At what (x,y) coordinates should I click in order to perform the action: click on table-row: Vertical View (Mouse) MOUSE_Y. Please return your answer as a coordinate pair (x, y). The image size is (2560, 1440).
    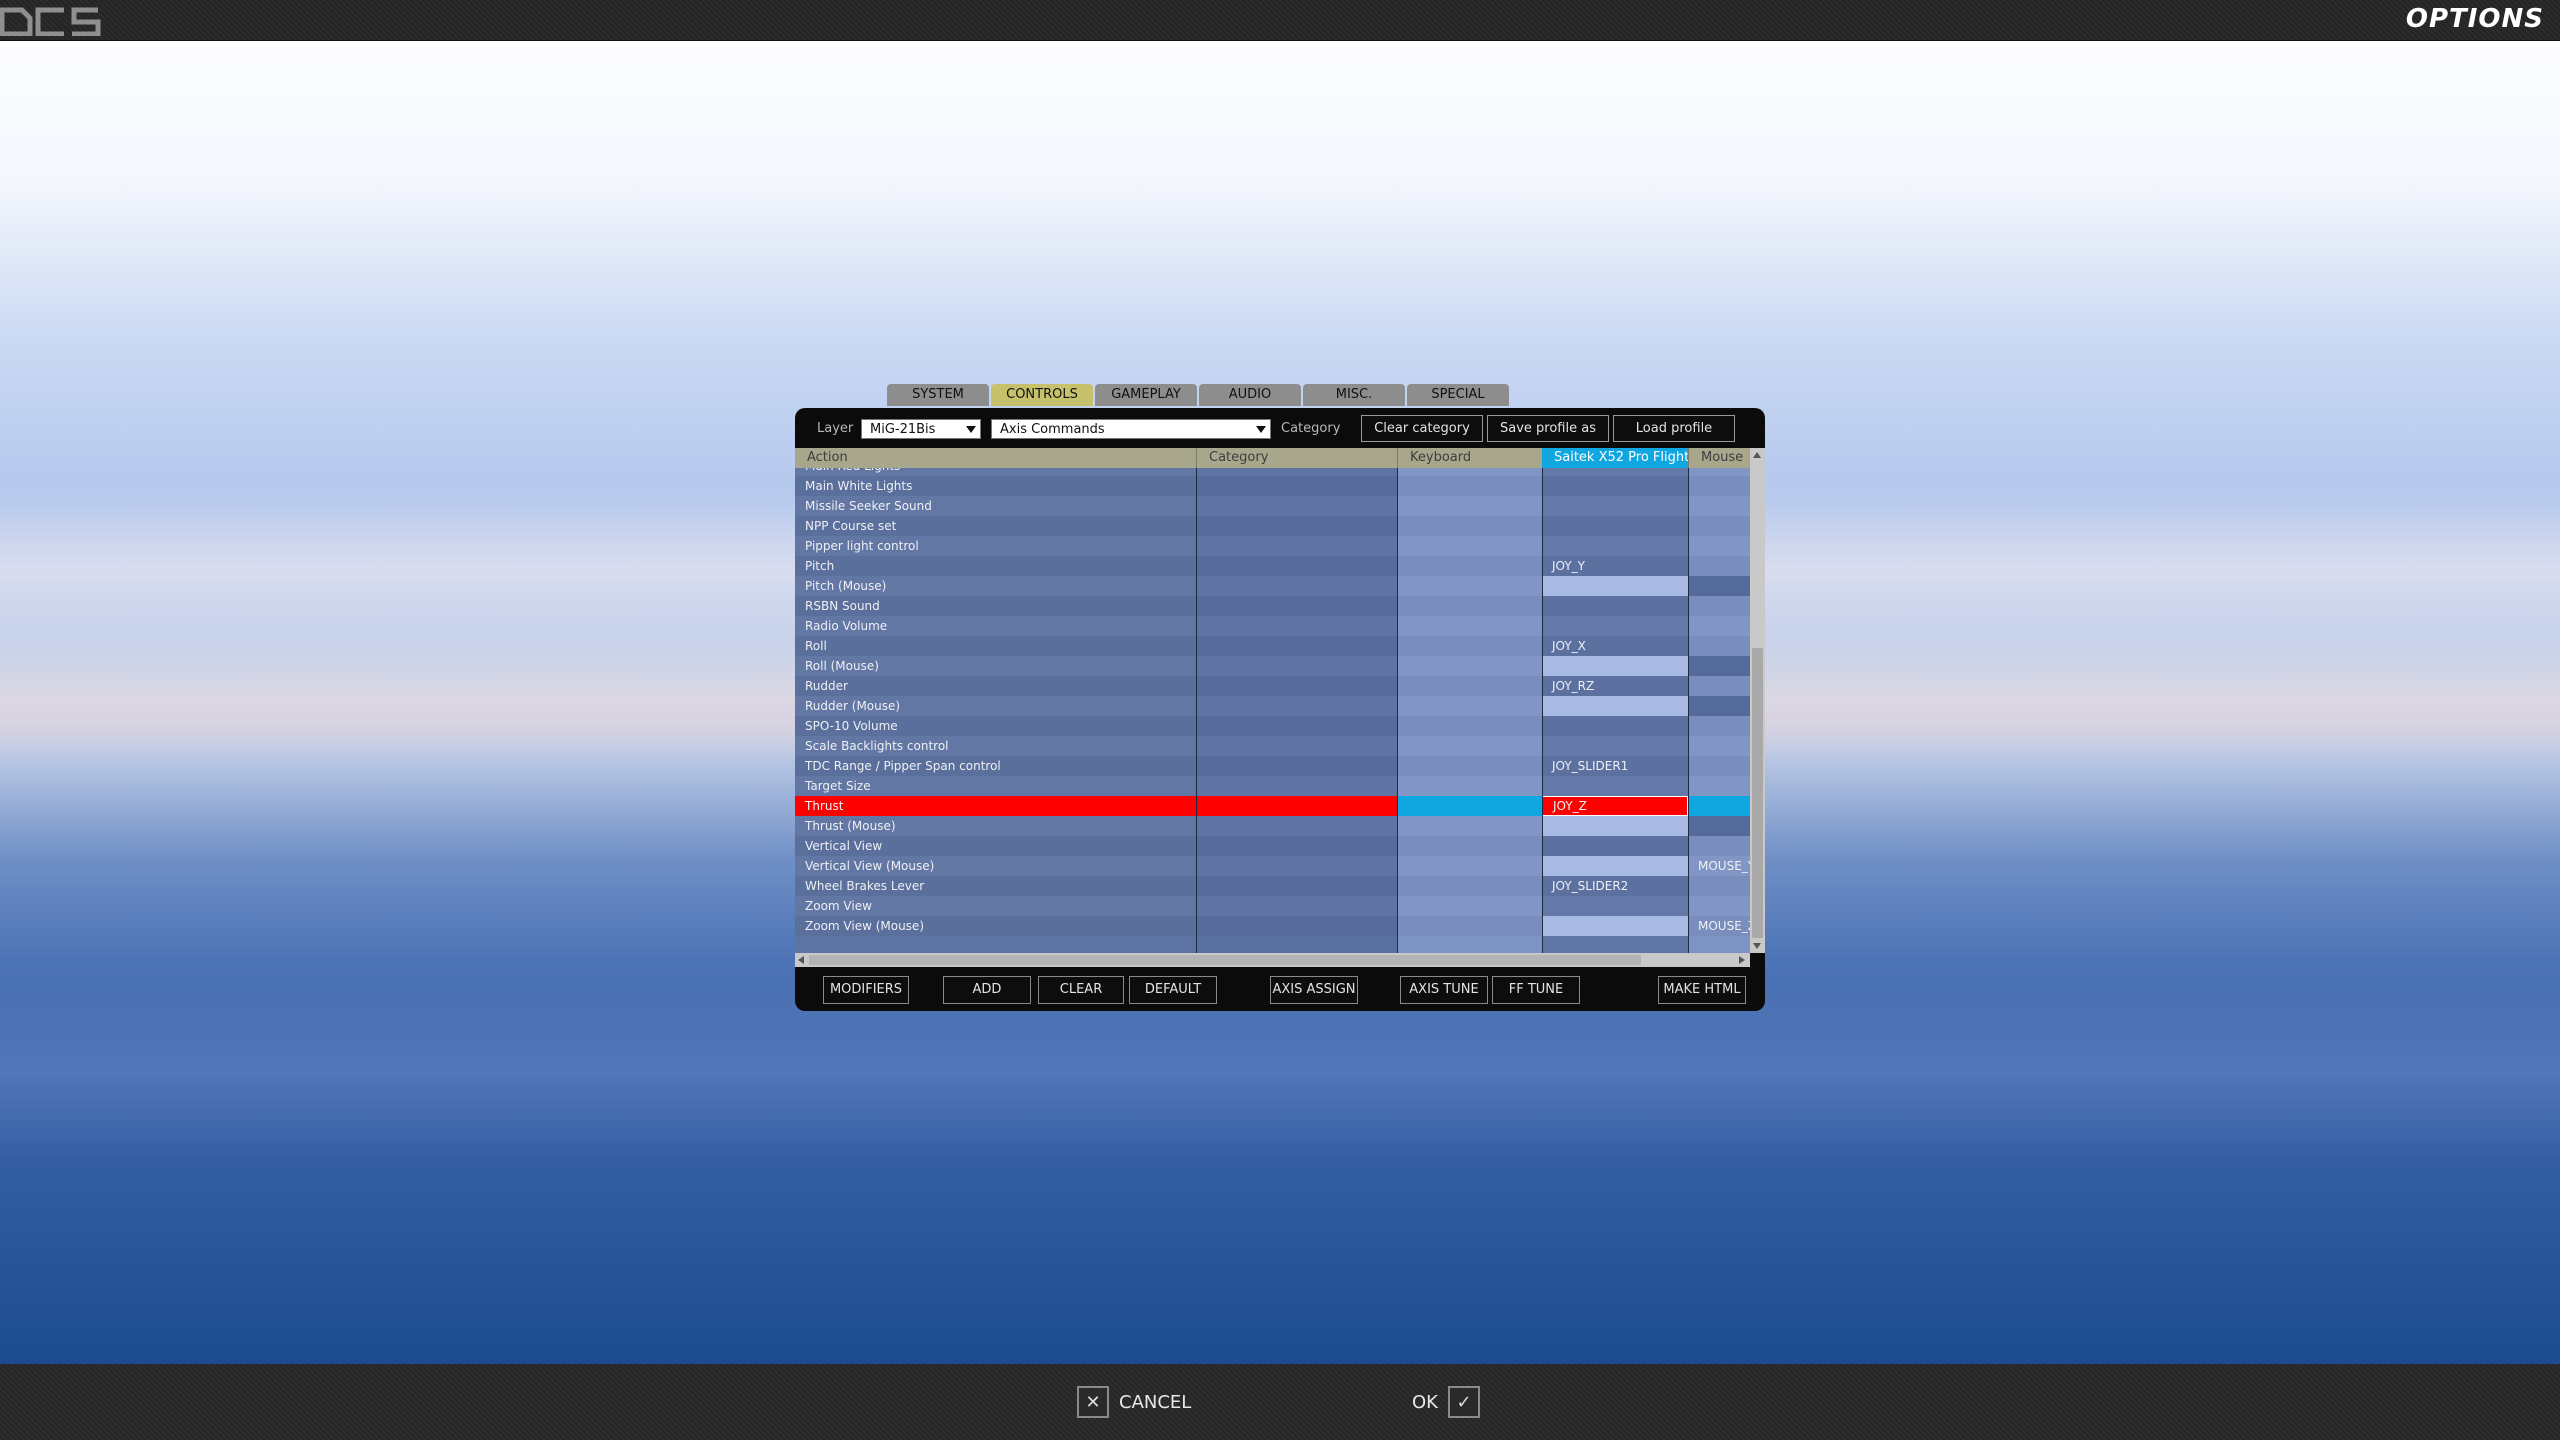
    Looking at the image, I should click on (1272, 866).